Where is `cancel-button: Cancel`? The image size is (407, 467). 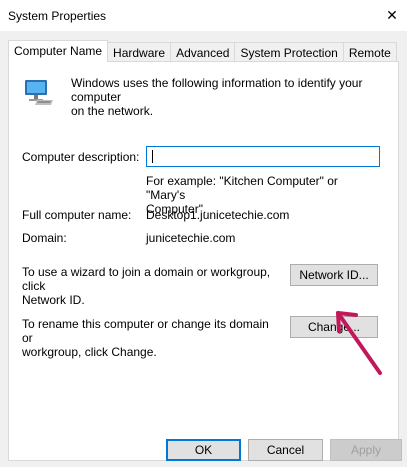 cancel-button: Cancel is located at coordinates (285, 450).